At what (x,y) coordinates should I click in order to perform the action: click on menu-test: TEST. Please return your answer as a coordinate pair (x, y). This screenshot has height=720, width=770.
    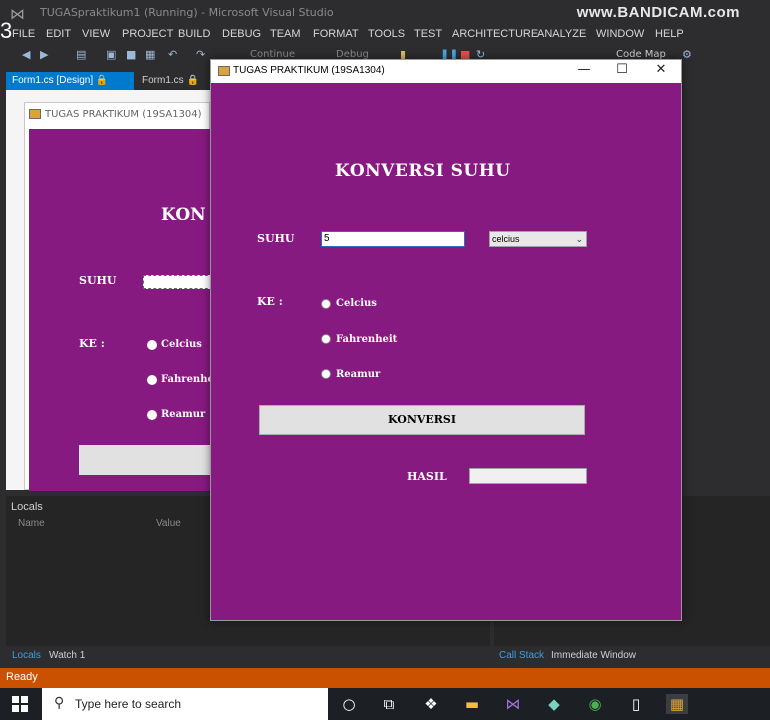
    Looking at the image, I should click on (428, 34).